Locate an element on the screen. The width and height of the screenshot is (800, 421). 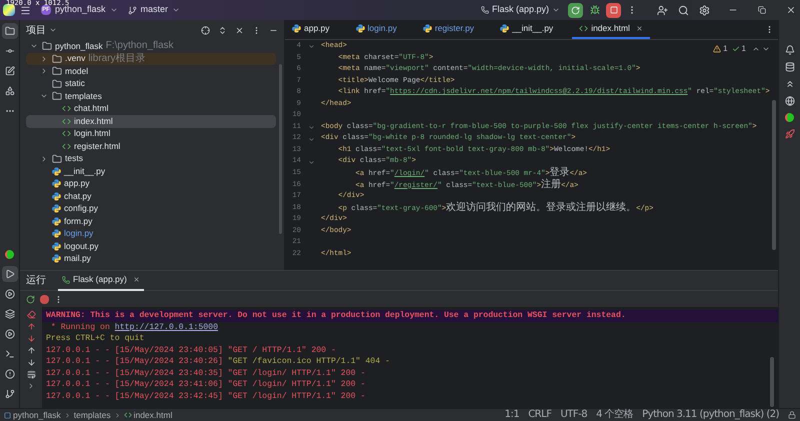
status-item: UTF-8 is located at coordinates (574, 415).